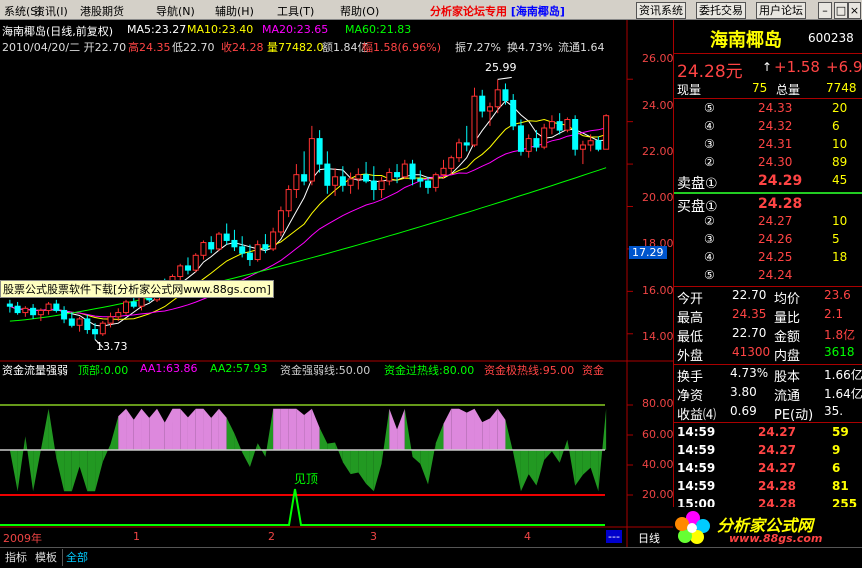 This screenshot has height=568, width=862. I want to click on indicator-aa2: AA2:57.93, so click(239, 368).